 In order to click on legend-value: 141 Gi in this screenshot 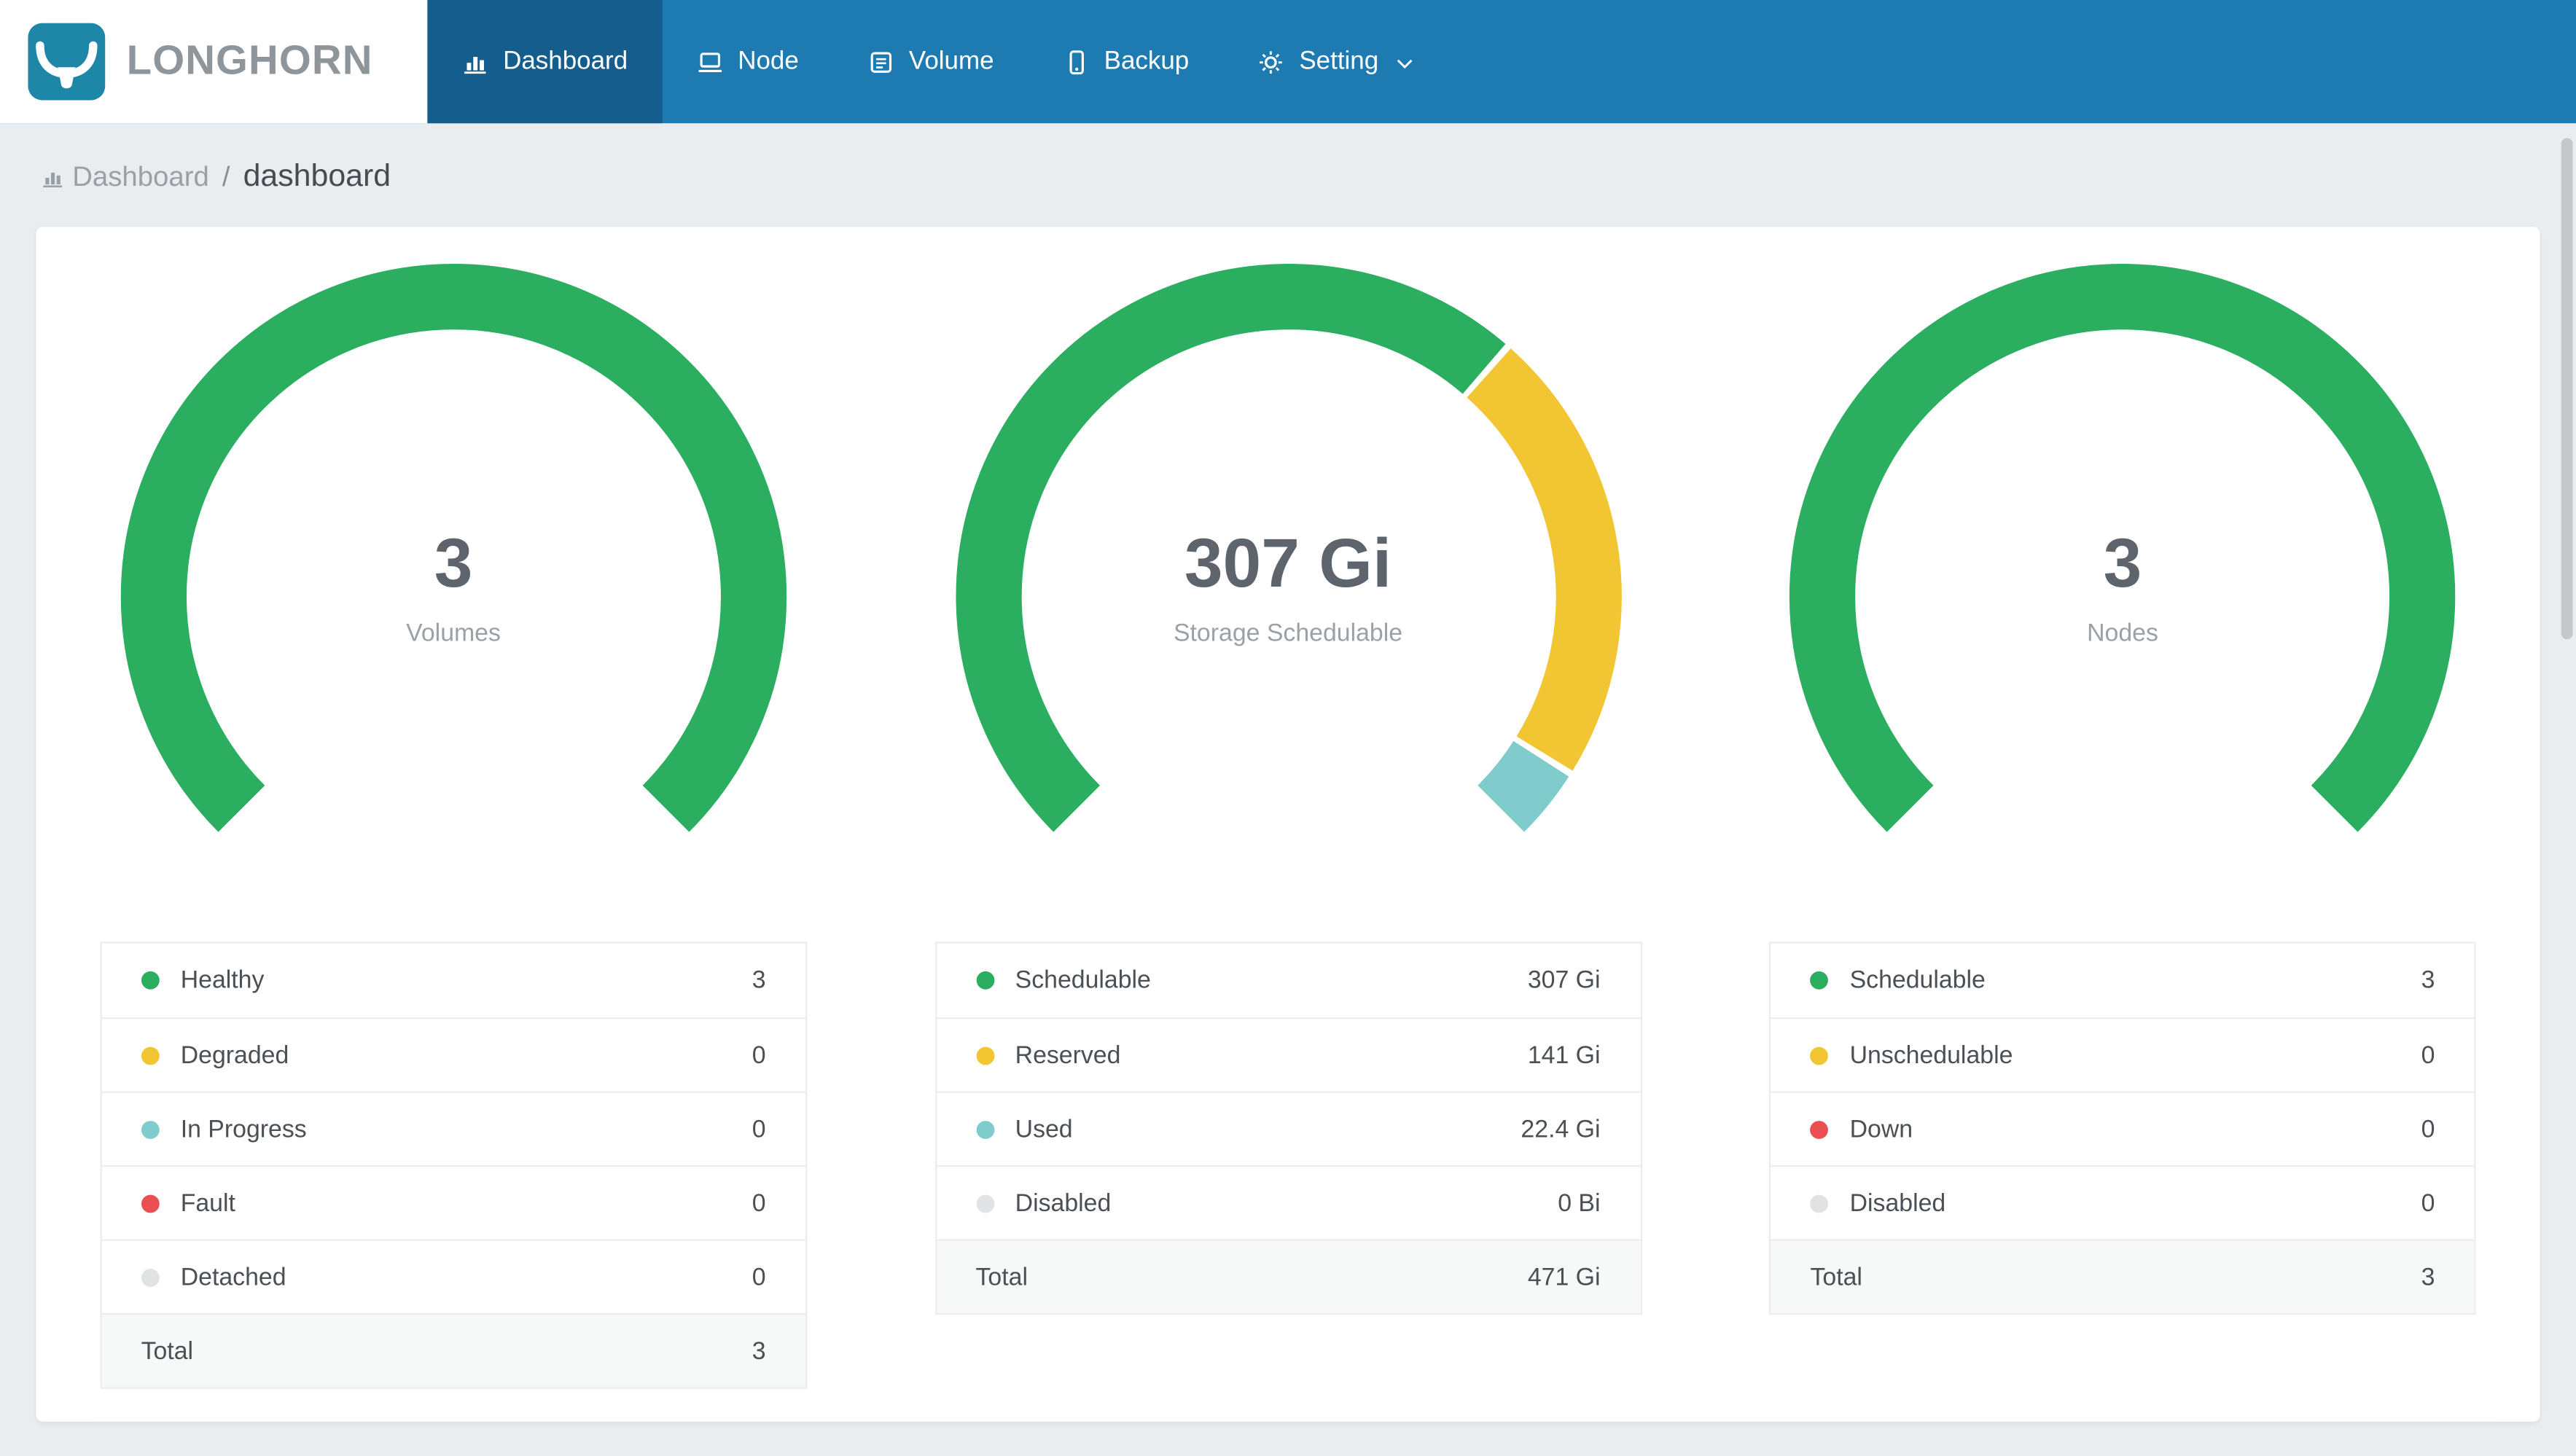, I will do `click(1564, 1055)`.